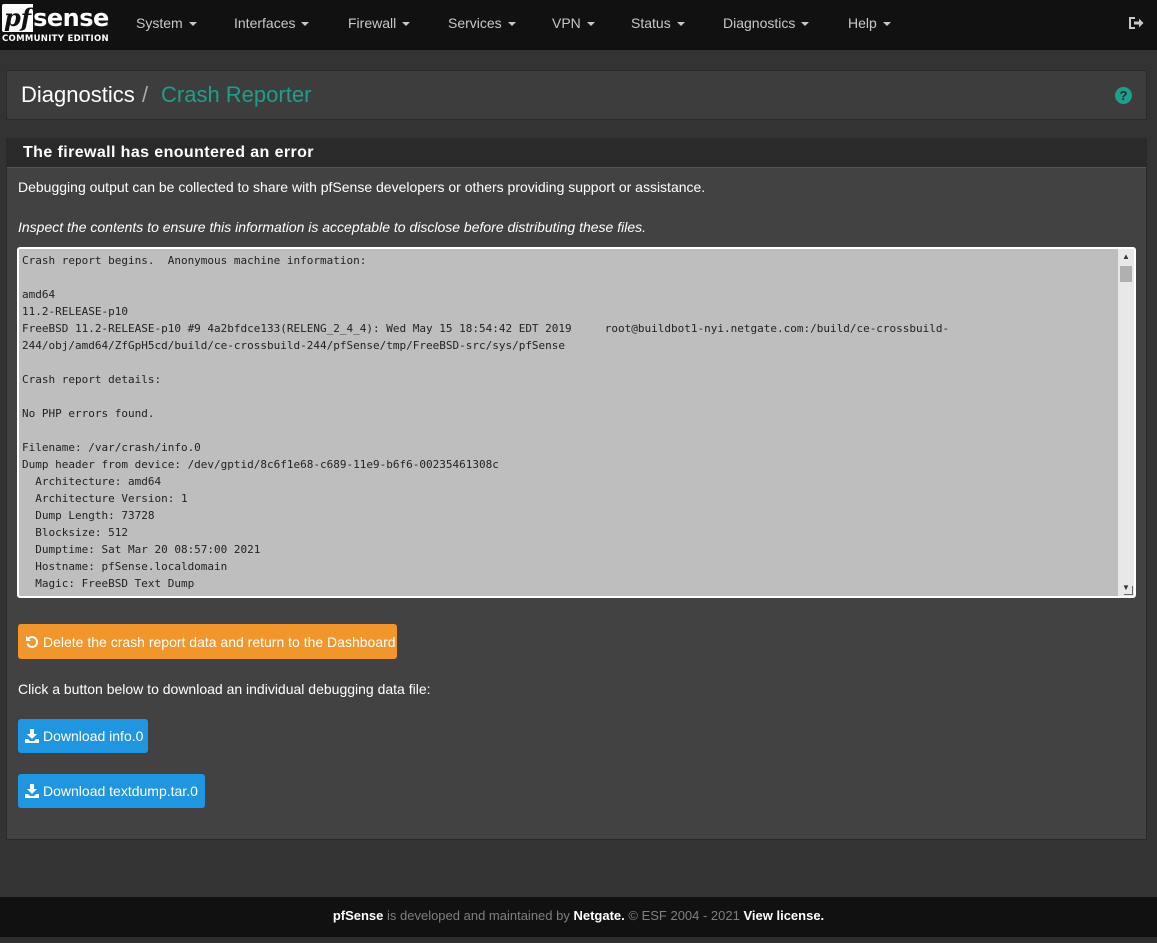 The height and width of the screenshot is (943, 1157). I want to click on download-info-button: Download info.0, so click(83, 736).